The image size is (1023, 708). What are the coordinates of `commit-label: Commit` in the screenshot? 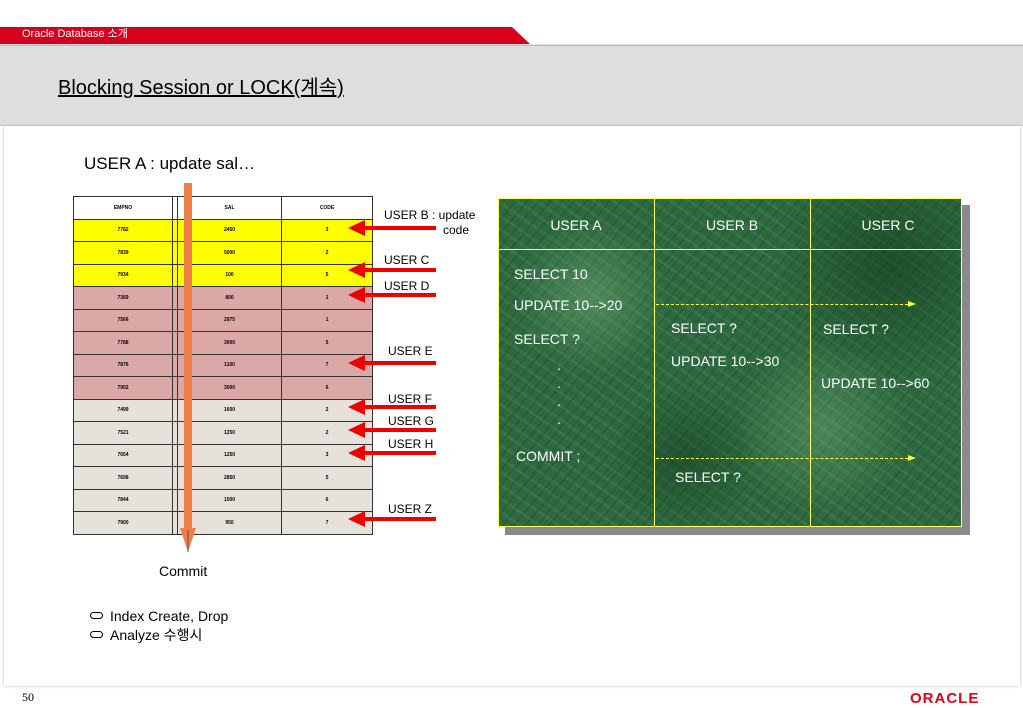 It's located at (183, 571).